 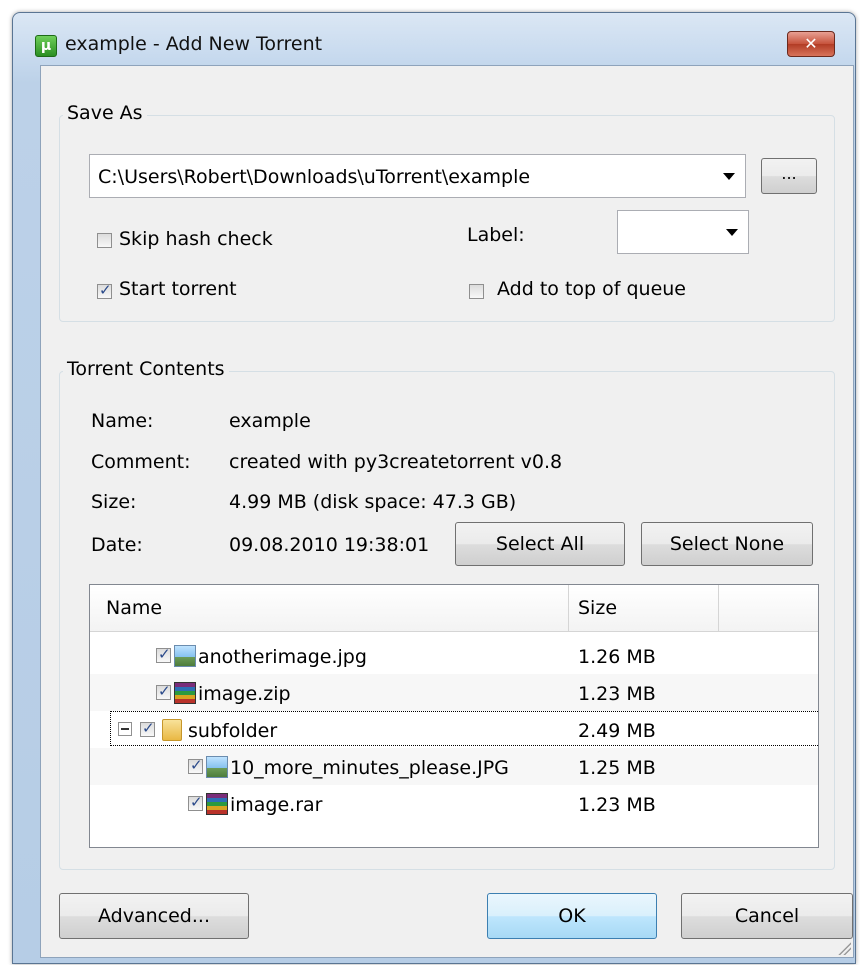 What do you see at coordinates (454, 803) in the screenshot?
I see `file-row: image.rar 1.23 MB` at bounding box center [454, 803].